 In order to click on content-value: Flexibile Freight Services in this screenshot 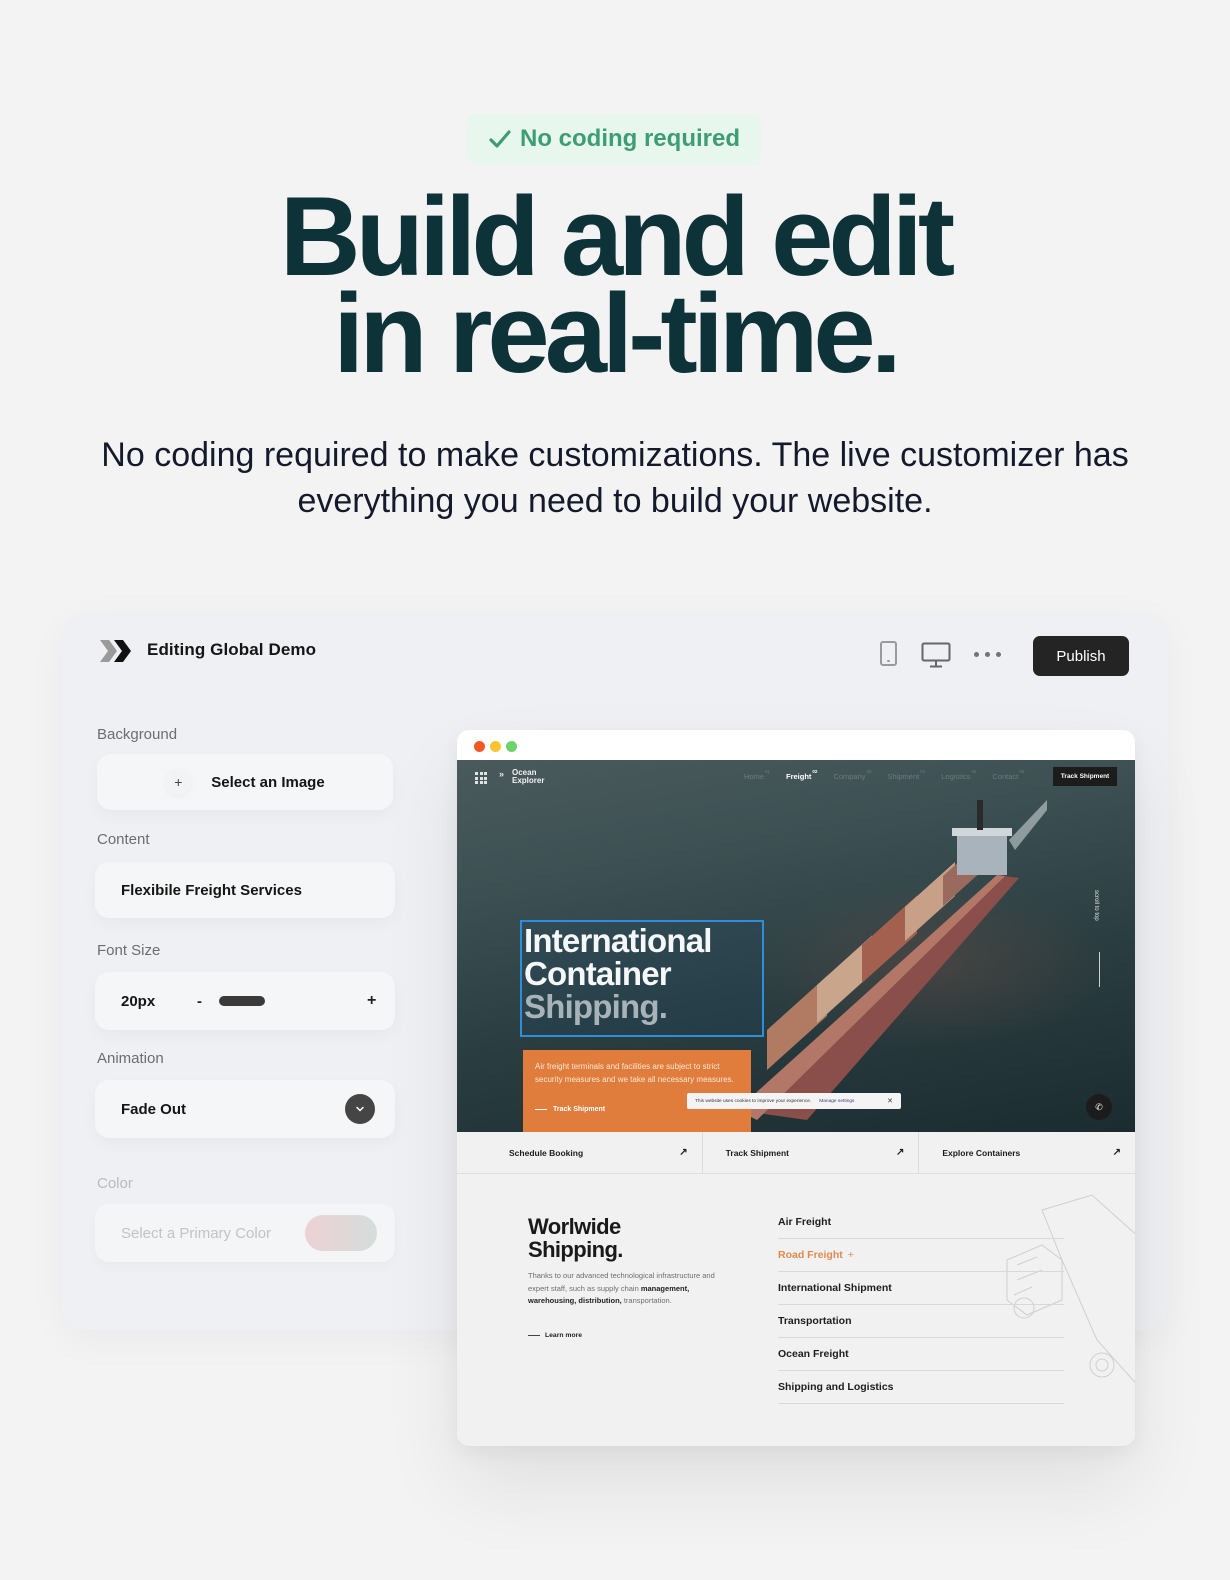, I will do `click(211, 890)`.